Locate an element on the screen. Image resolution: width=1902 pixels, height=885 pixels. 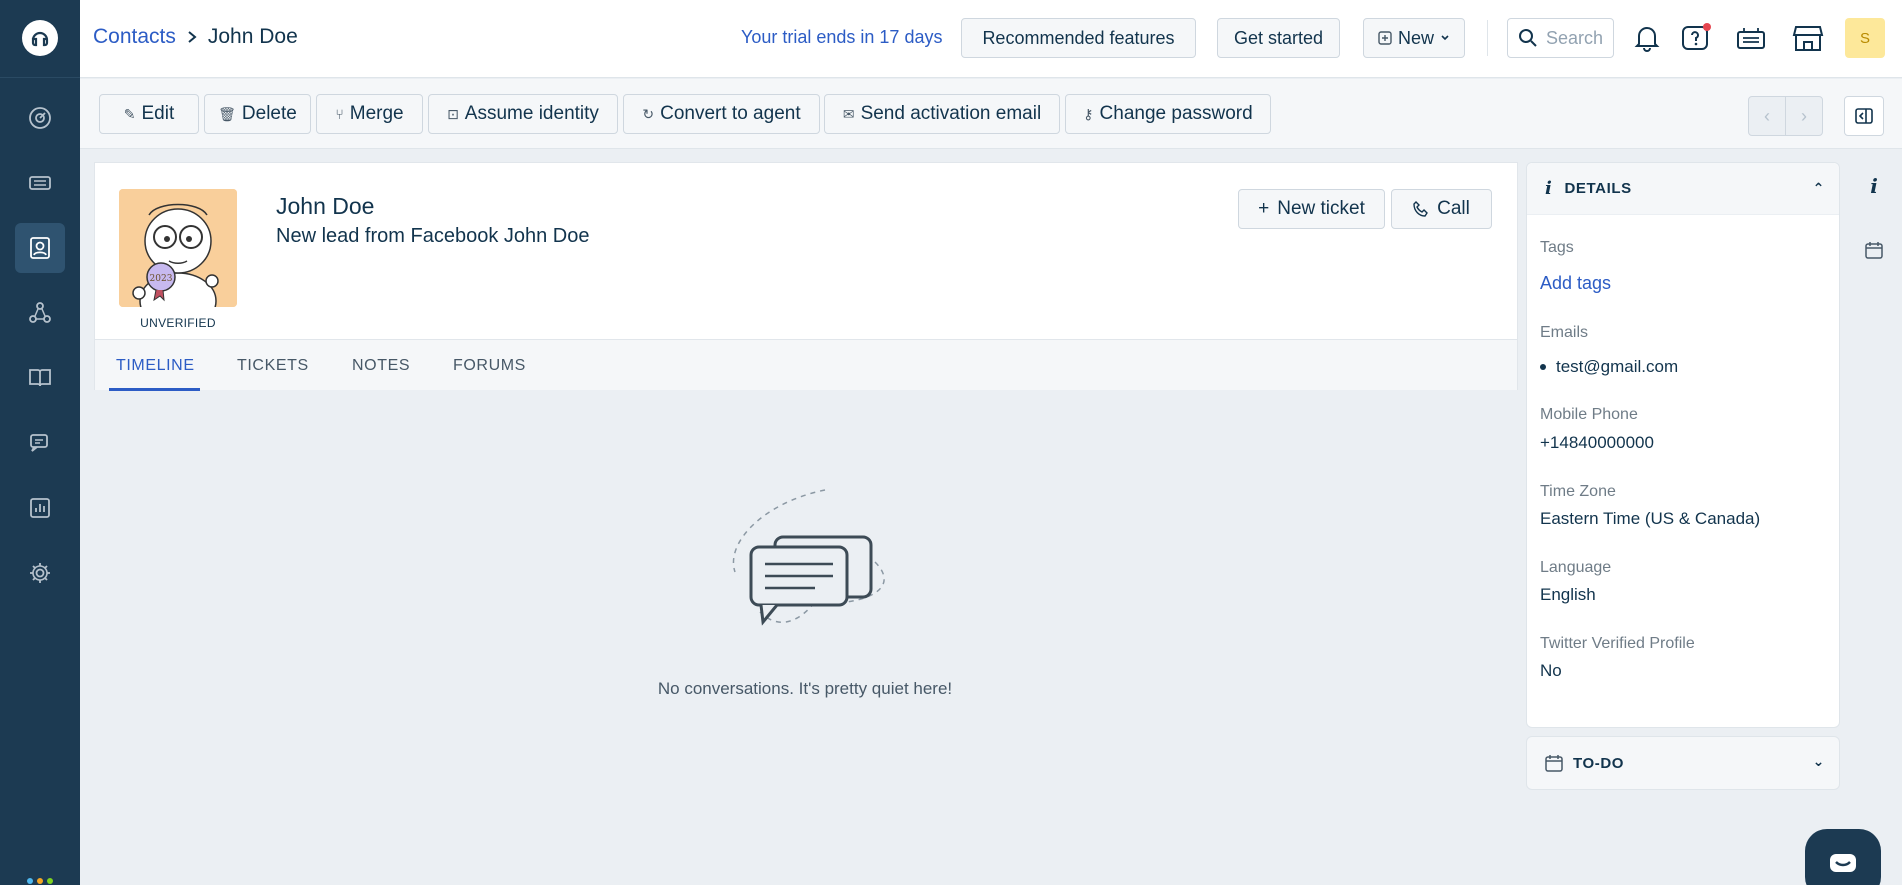
settings-gear-icon is located at coordinates (40, 573).